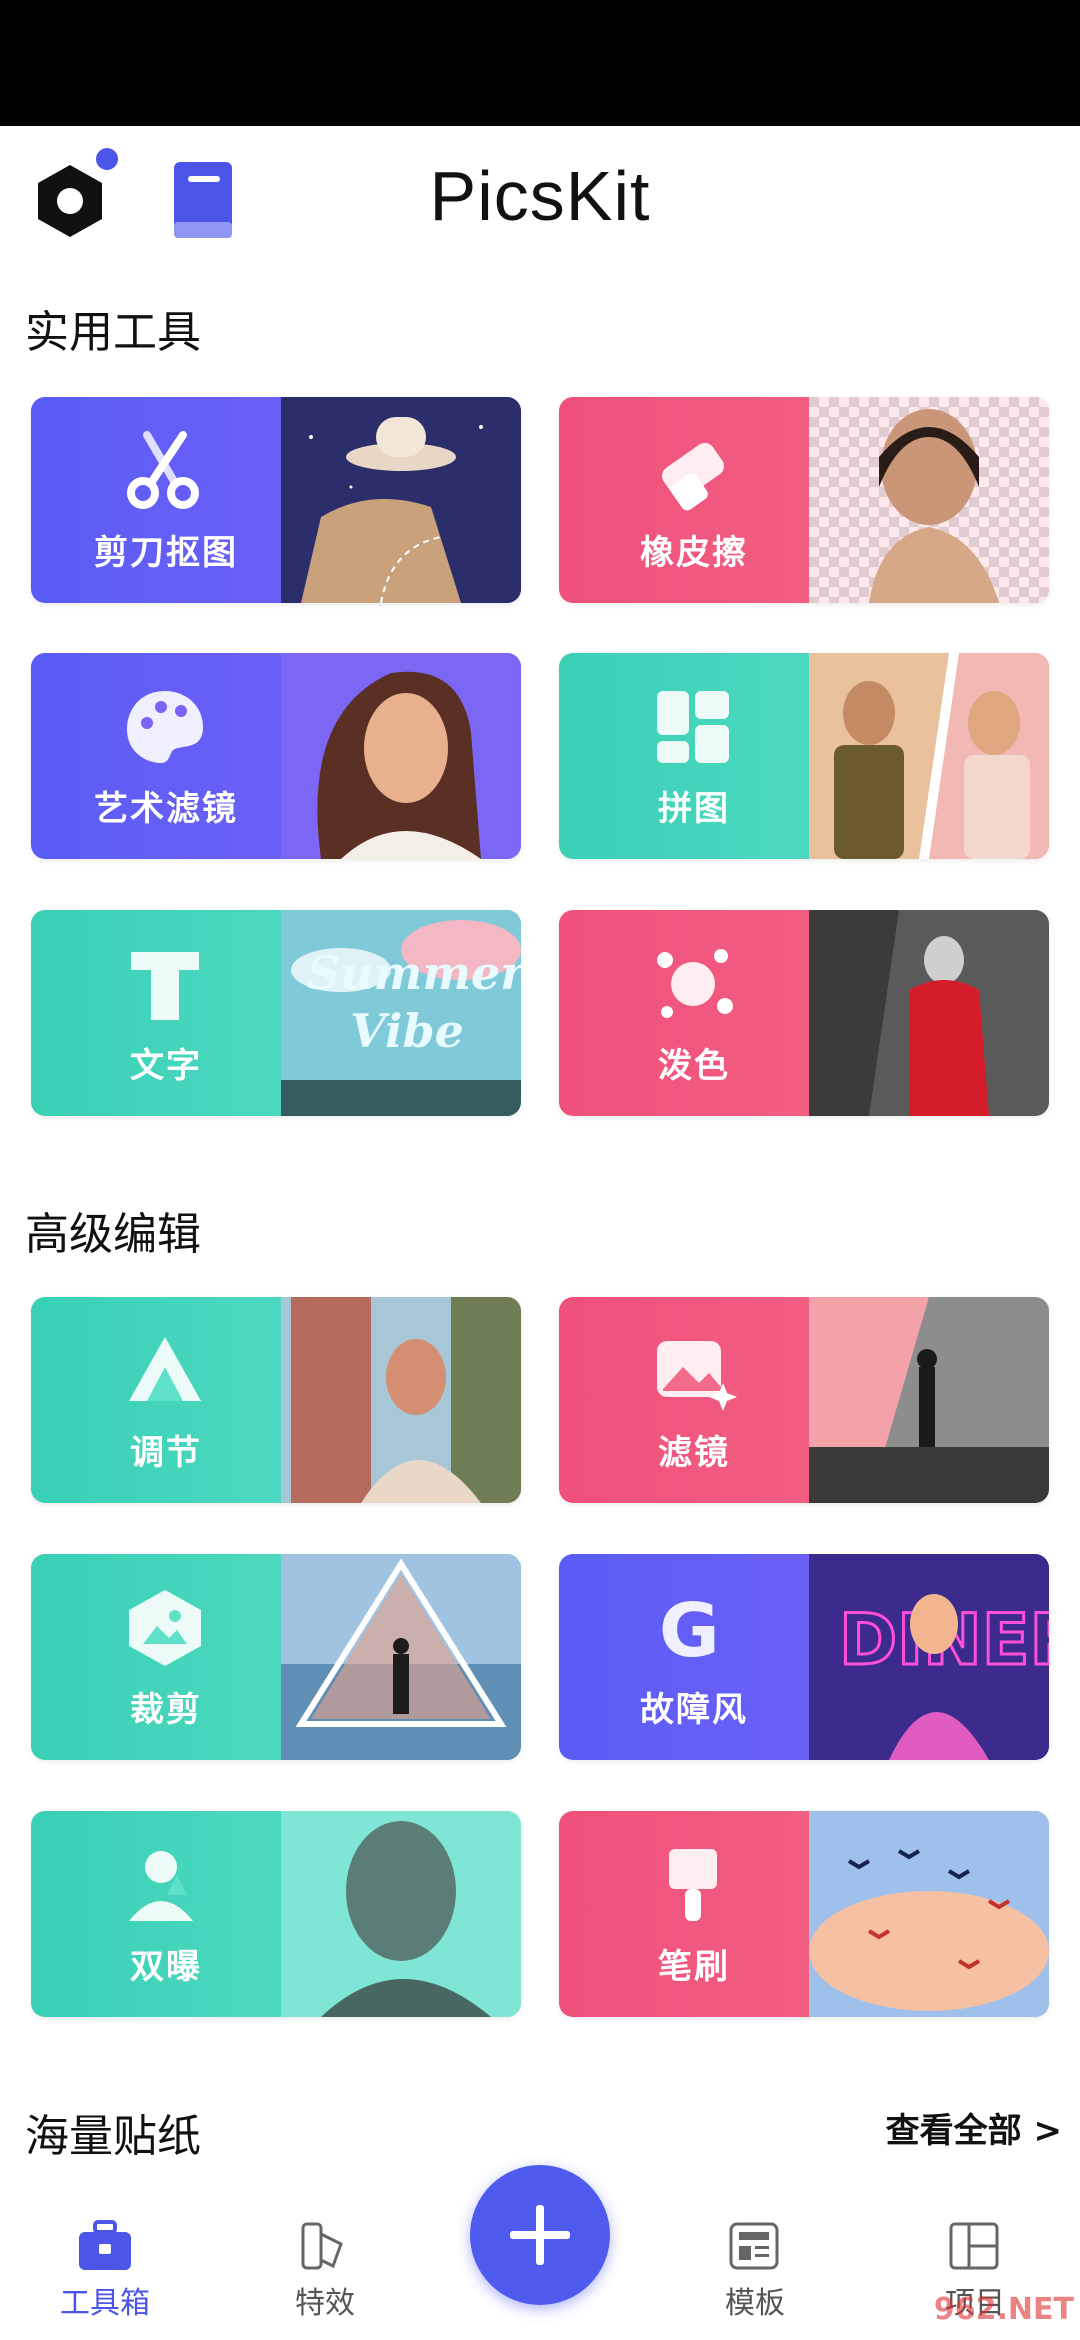  What do you see at coordinates (105, 2245) in the screenshot?
I see `toolbox-icon` at bounding box center [105, 2245].